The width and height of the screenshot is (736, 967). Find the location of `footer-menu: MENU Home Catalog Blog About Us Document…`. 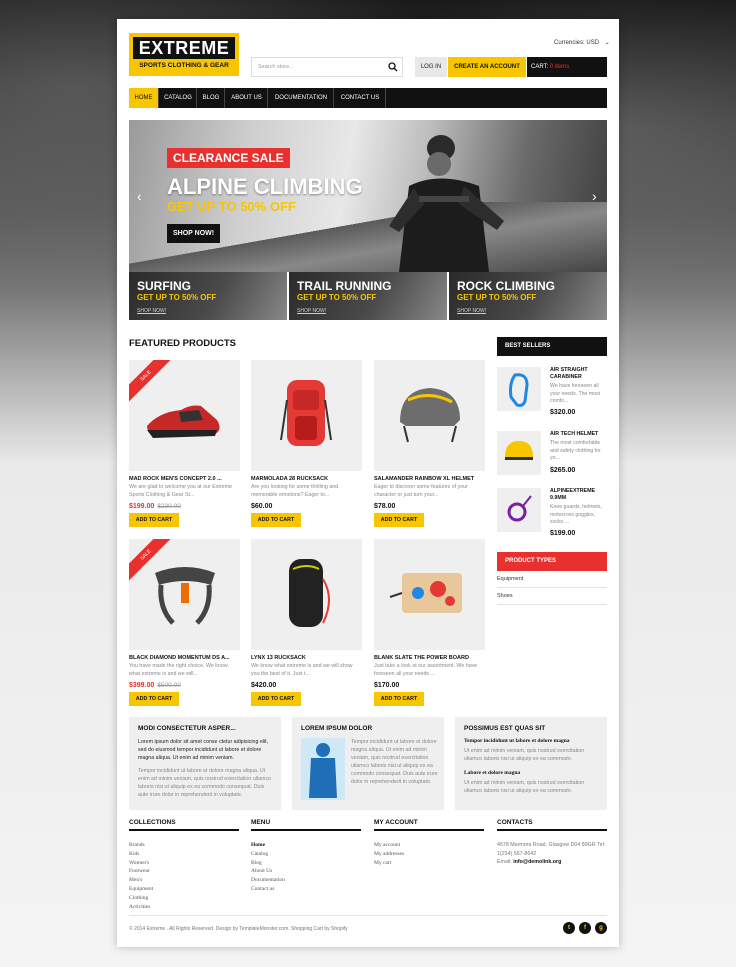

footer-menu: MENU Home Catalog Blog About Us Document… is located at coordinates (306, 856).